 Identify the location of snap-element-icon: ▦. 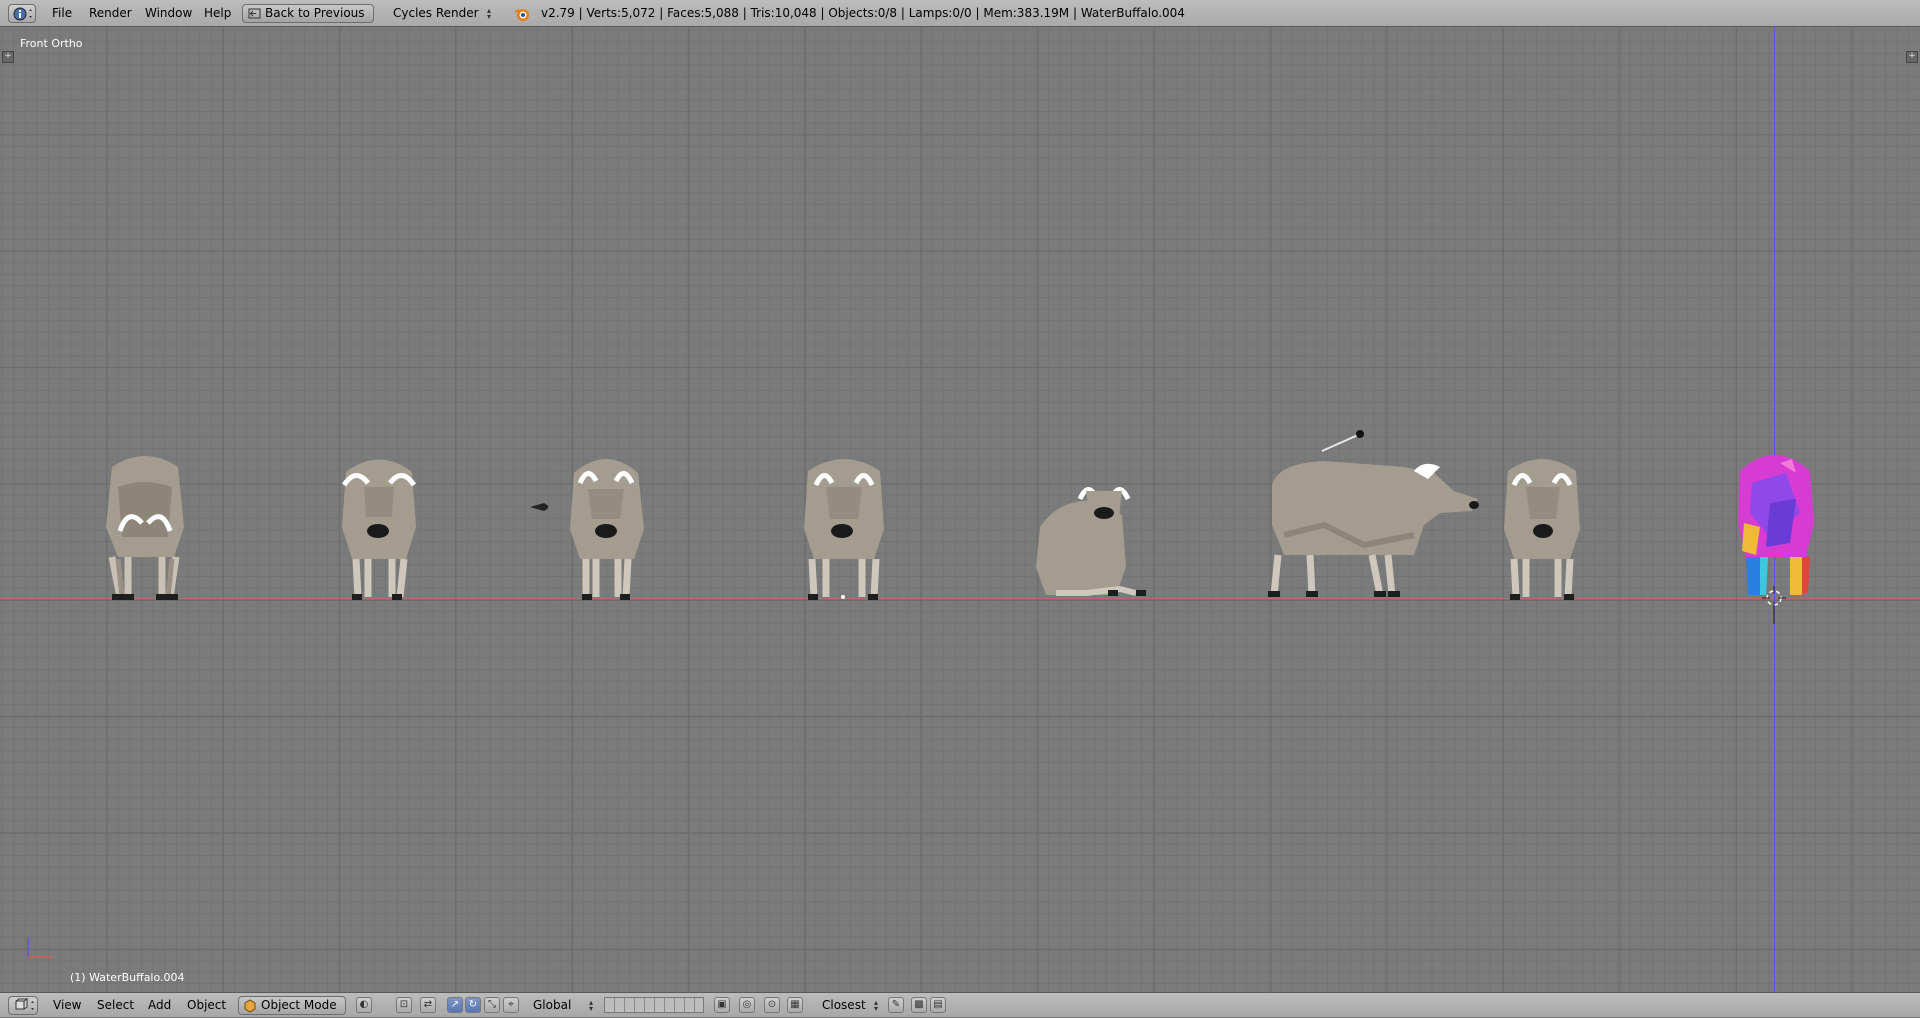
(795, 1005).